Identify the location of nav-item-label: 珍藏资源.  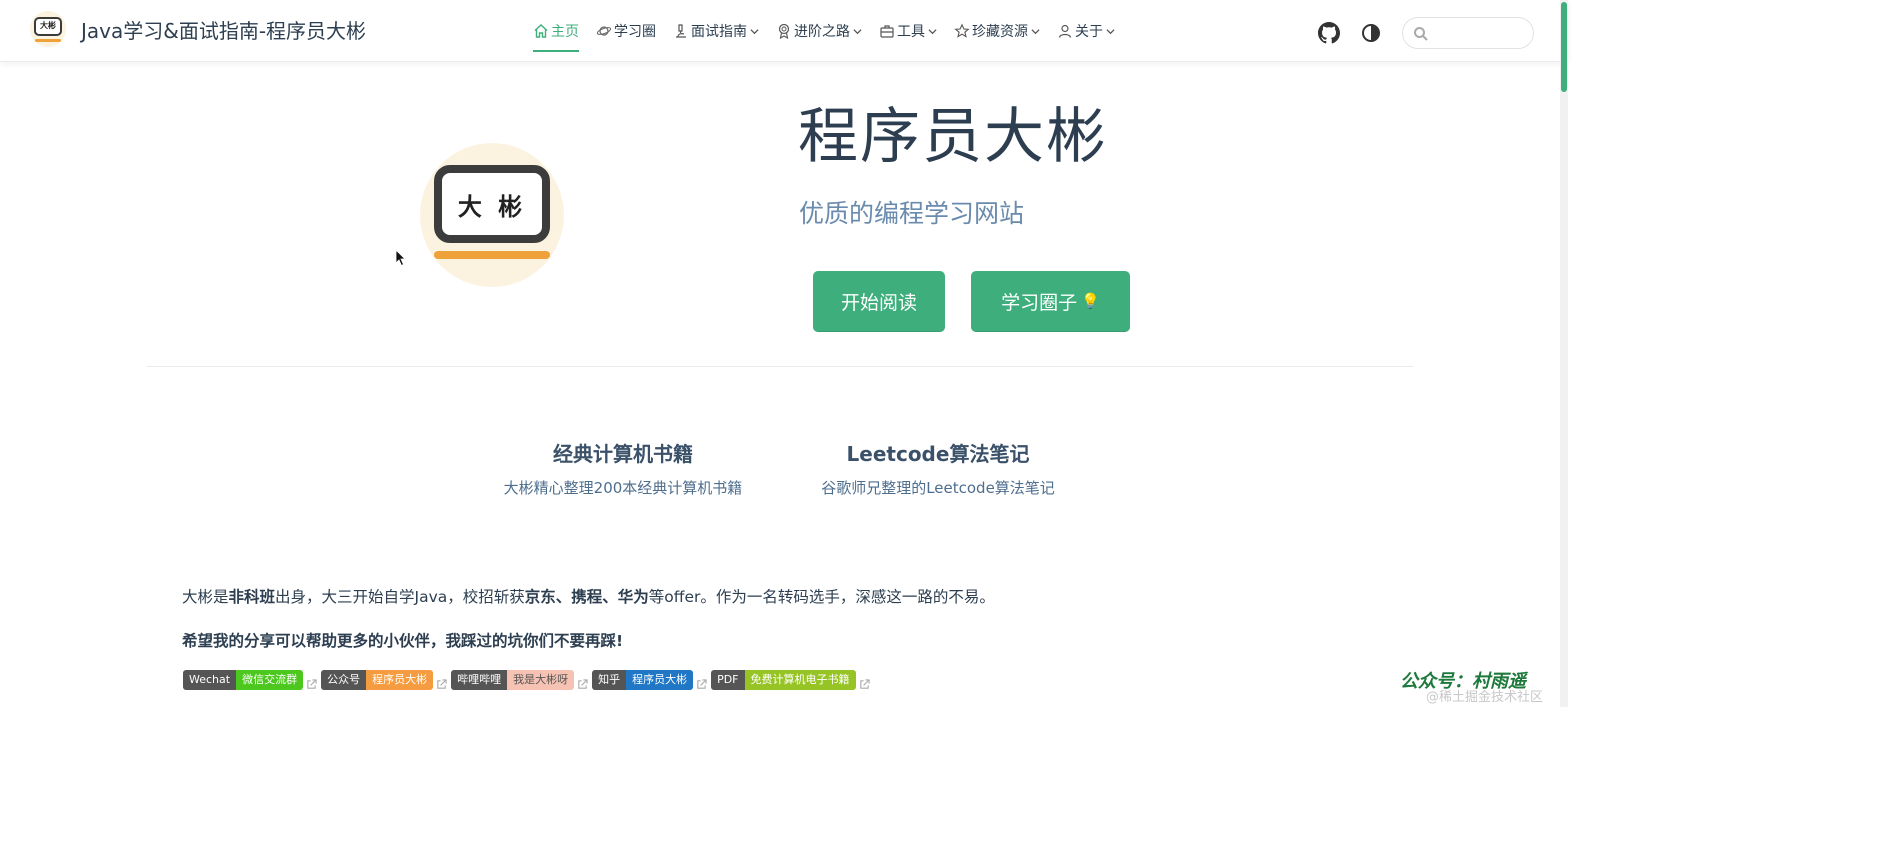
(1000, 32).